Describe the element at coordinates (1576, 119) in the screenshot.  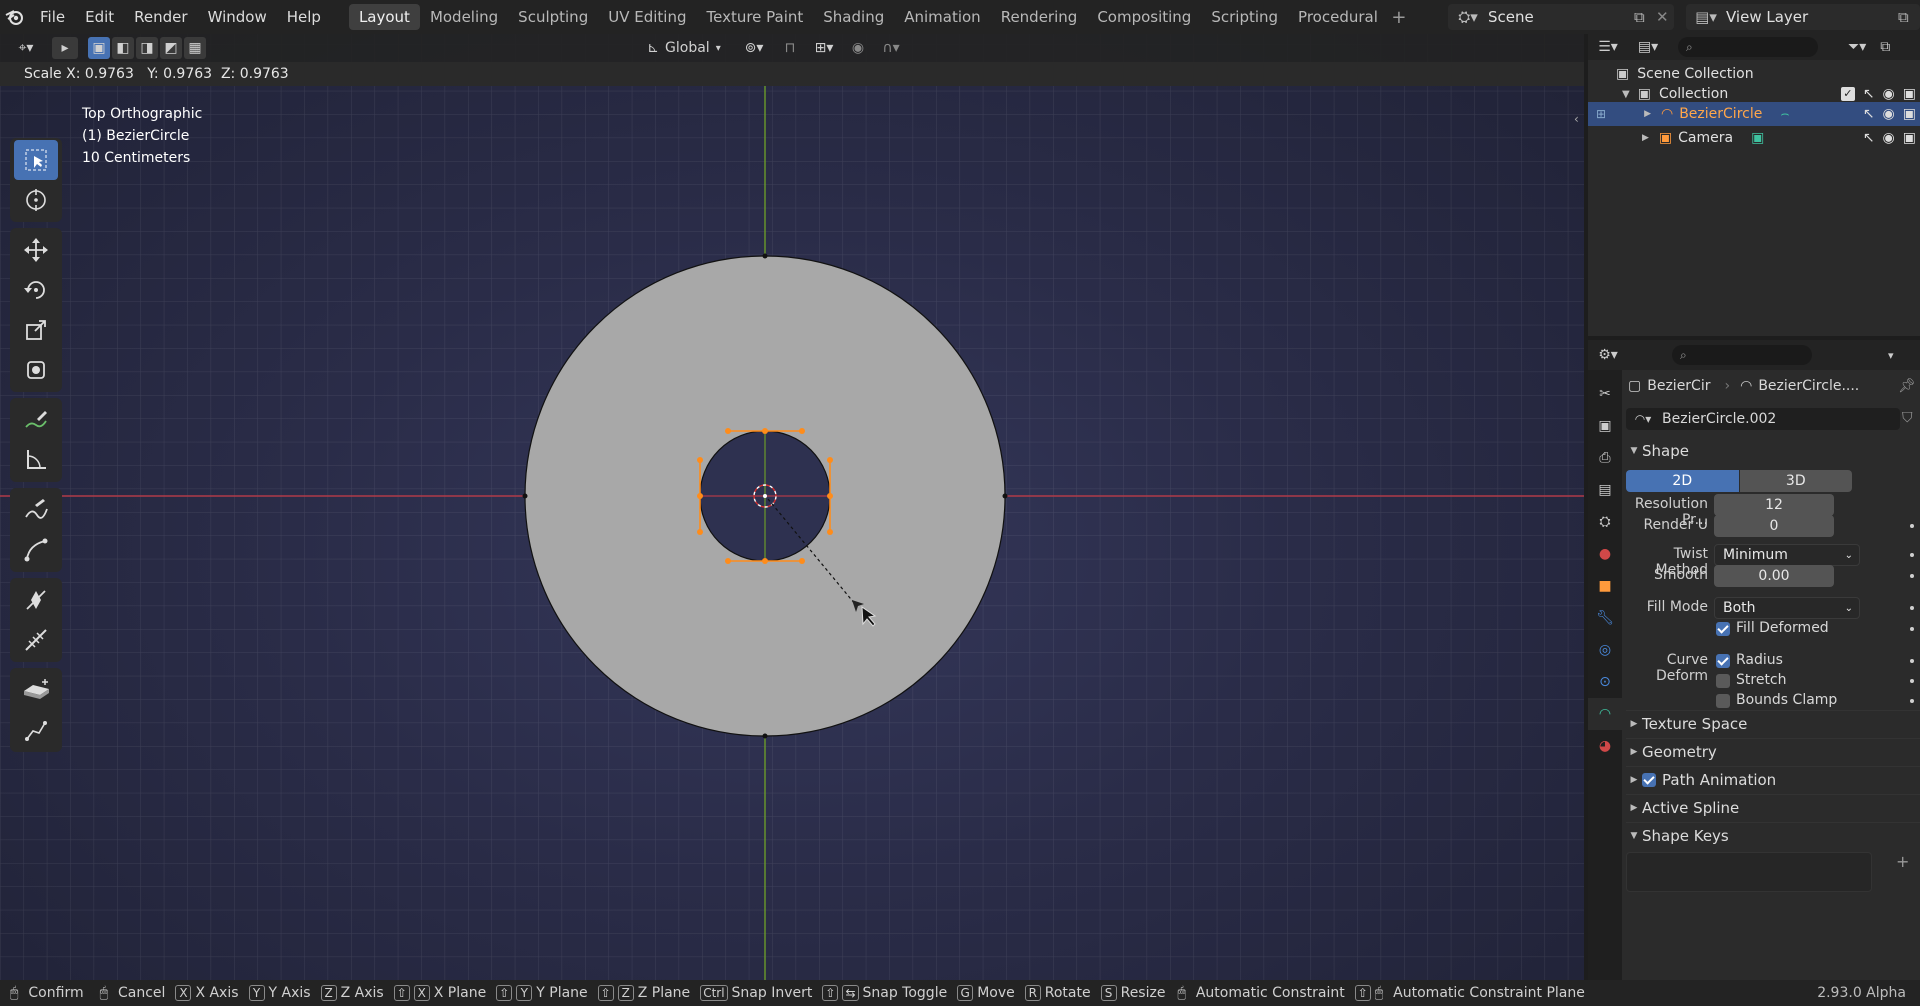
I see `sidebar-toggle-icon: ‹` at that location.